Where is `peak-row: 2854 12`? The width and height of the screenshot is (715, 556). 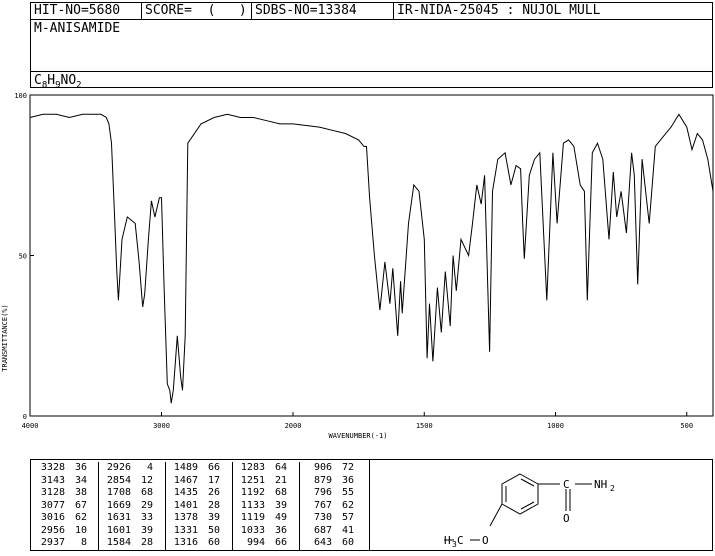
peak-row: 2854 12 is located at coordinates (131, 481).